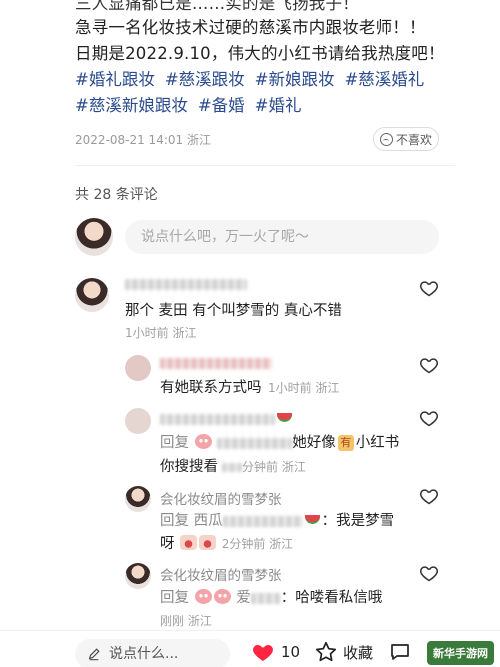  I want to click on collect-label: 收藏, so click(358, 652).